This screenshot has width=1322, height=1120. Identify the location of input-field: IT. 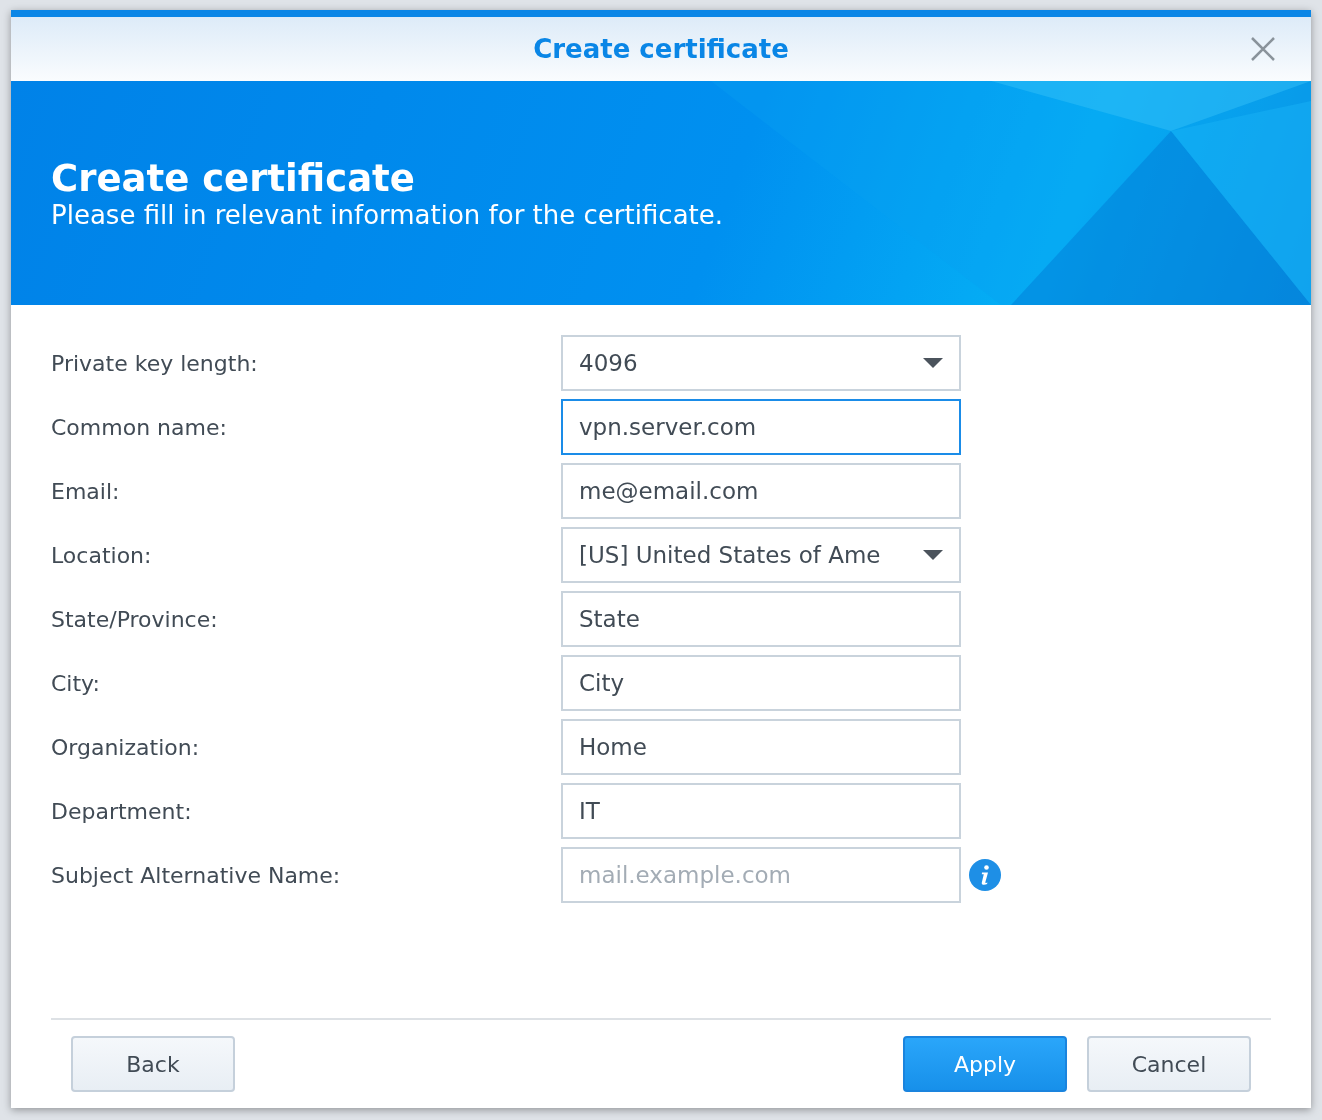
(761, 811).